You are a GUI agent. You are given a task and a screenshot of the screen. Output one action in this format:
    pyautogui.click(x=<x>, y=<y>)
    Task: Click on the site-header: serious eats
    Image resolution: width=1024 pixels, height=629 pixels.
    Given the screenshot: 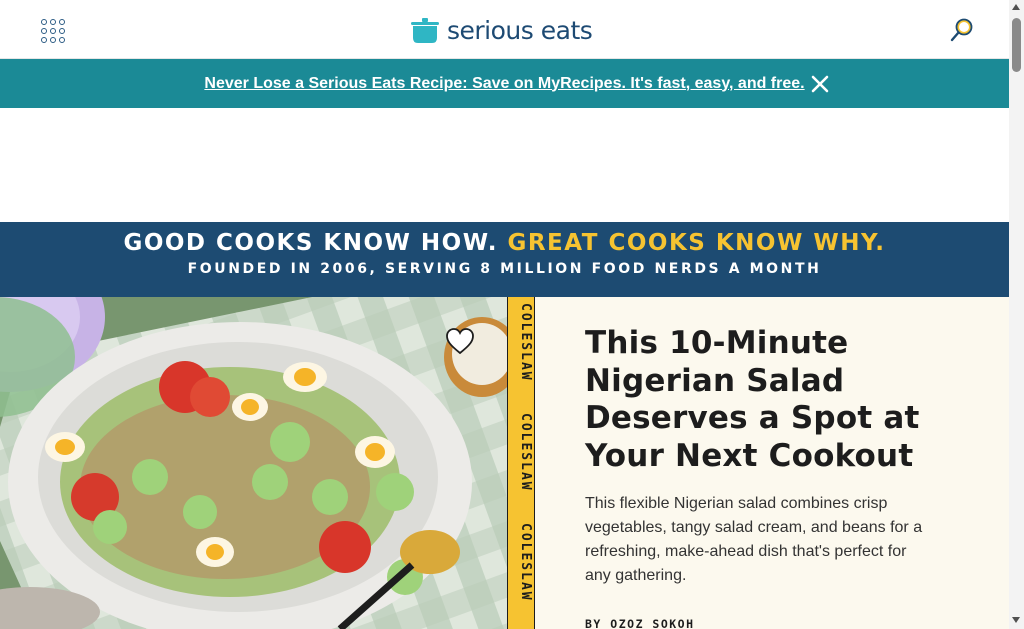 What is the action you would take?
    pyautogui.click(x=504, y=29)
    